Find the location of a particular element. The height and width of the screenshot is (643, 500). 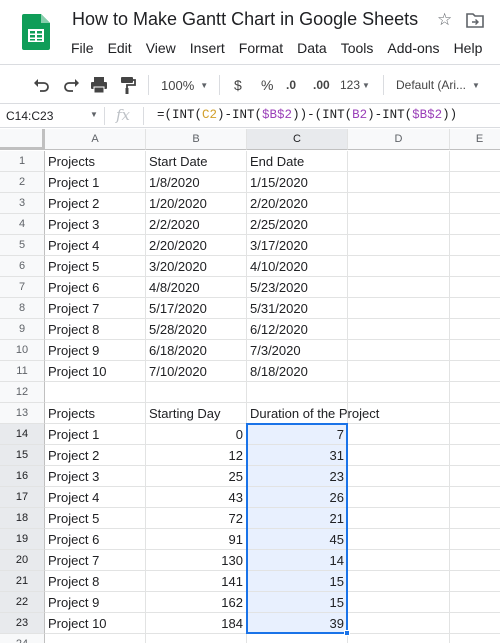

cell-e3 is located at coordinates (475, 203).